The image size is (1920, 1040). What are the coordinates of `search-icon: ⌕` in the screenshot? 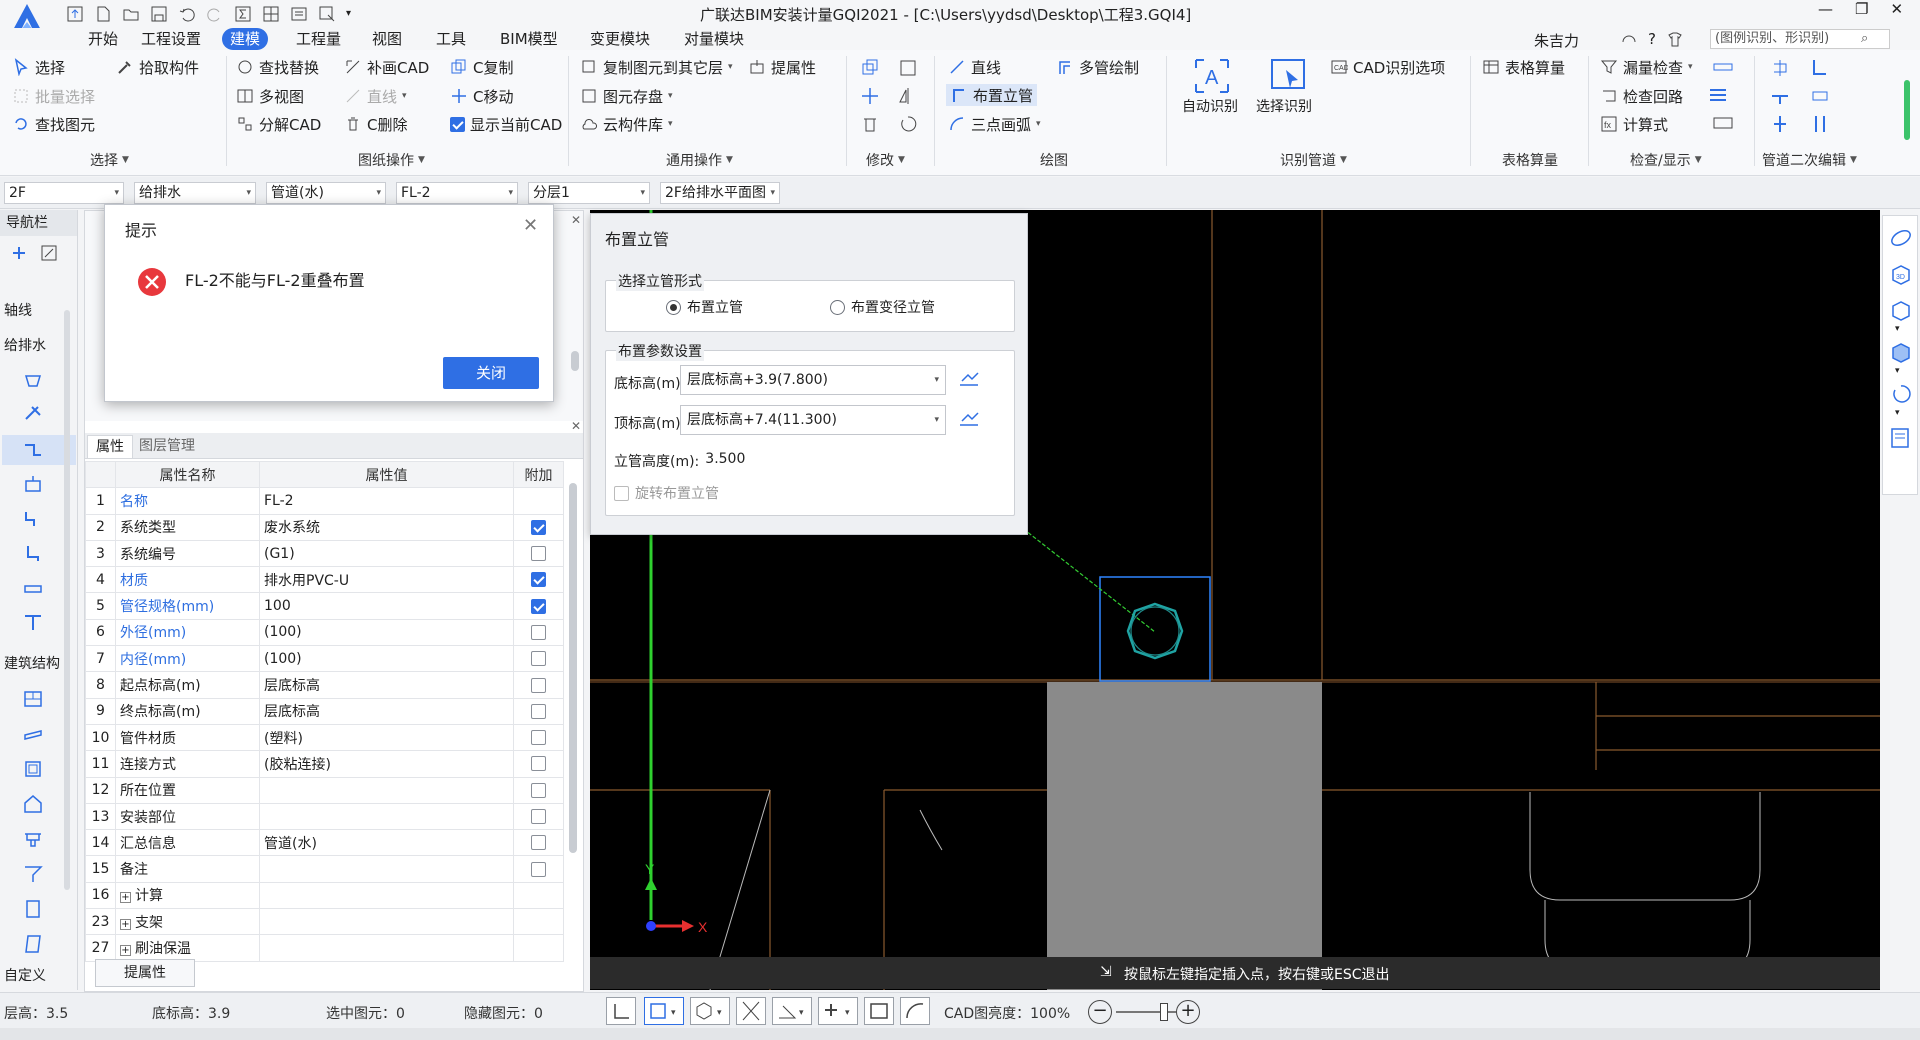 It's located at (1864, 39).